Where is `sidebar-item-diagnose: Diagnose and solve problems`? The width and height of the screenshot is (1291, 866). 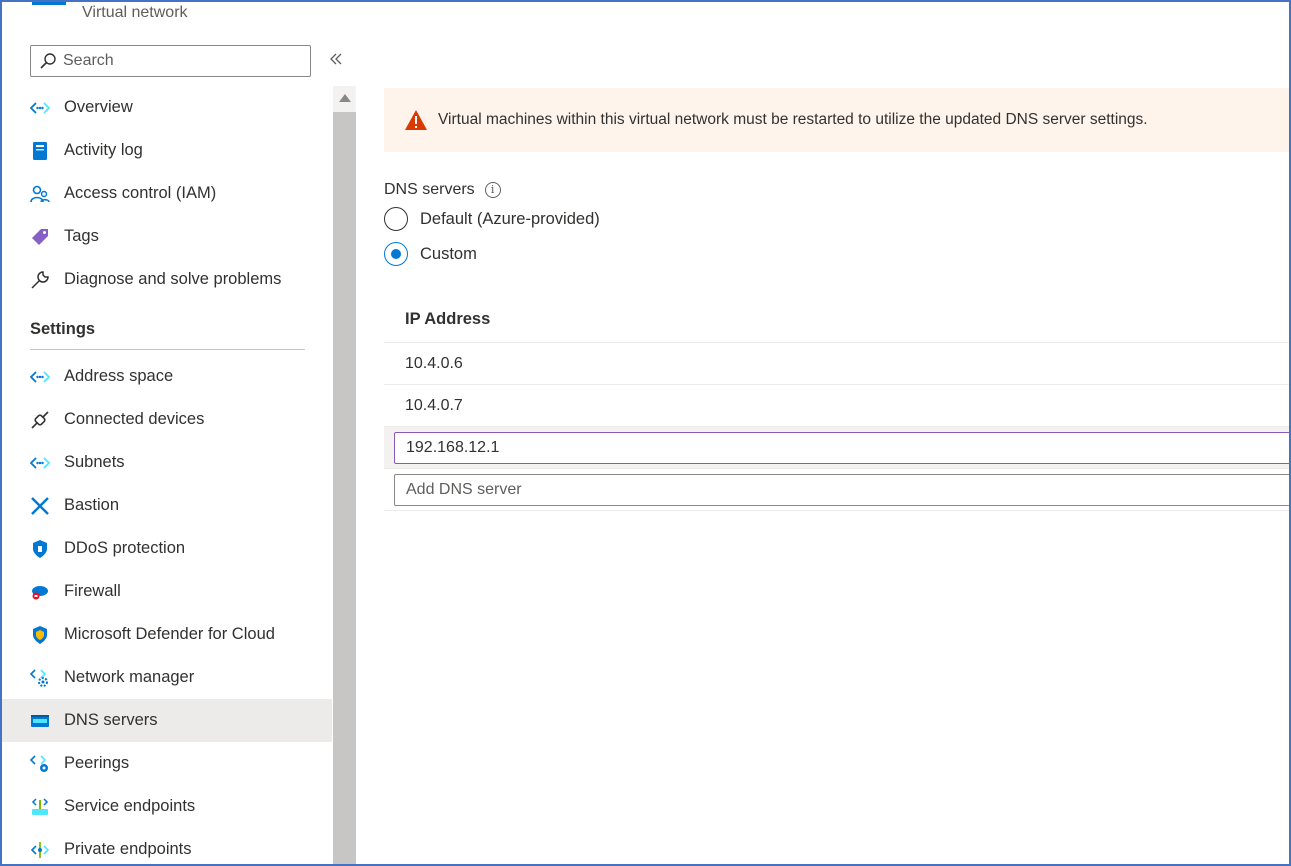
sidebar-item-diagnose: Diagnose and solve problems is located at coordinates (167, 279).